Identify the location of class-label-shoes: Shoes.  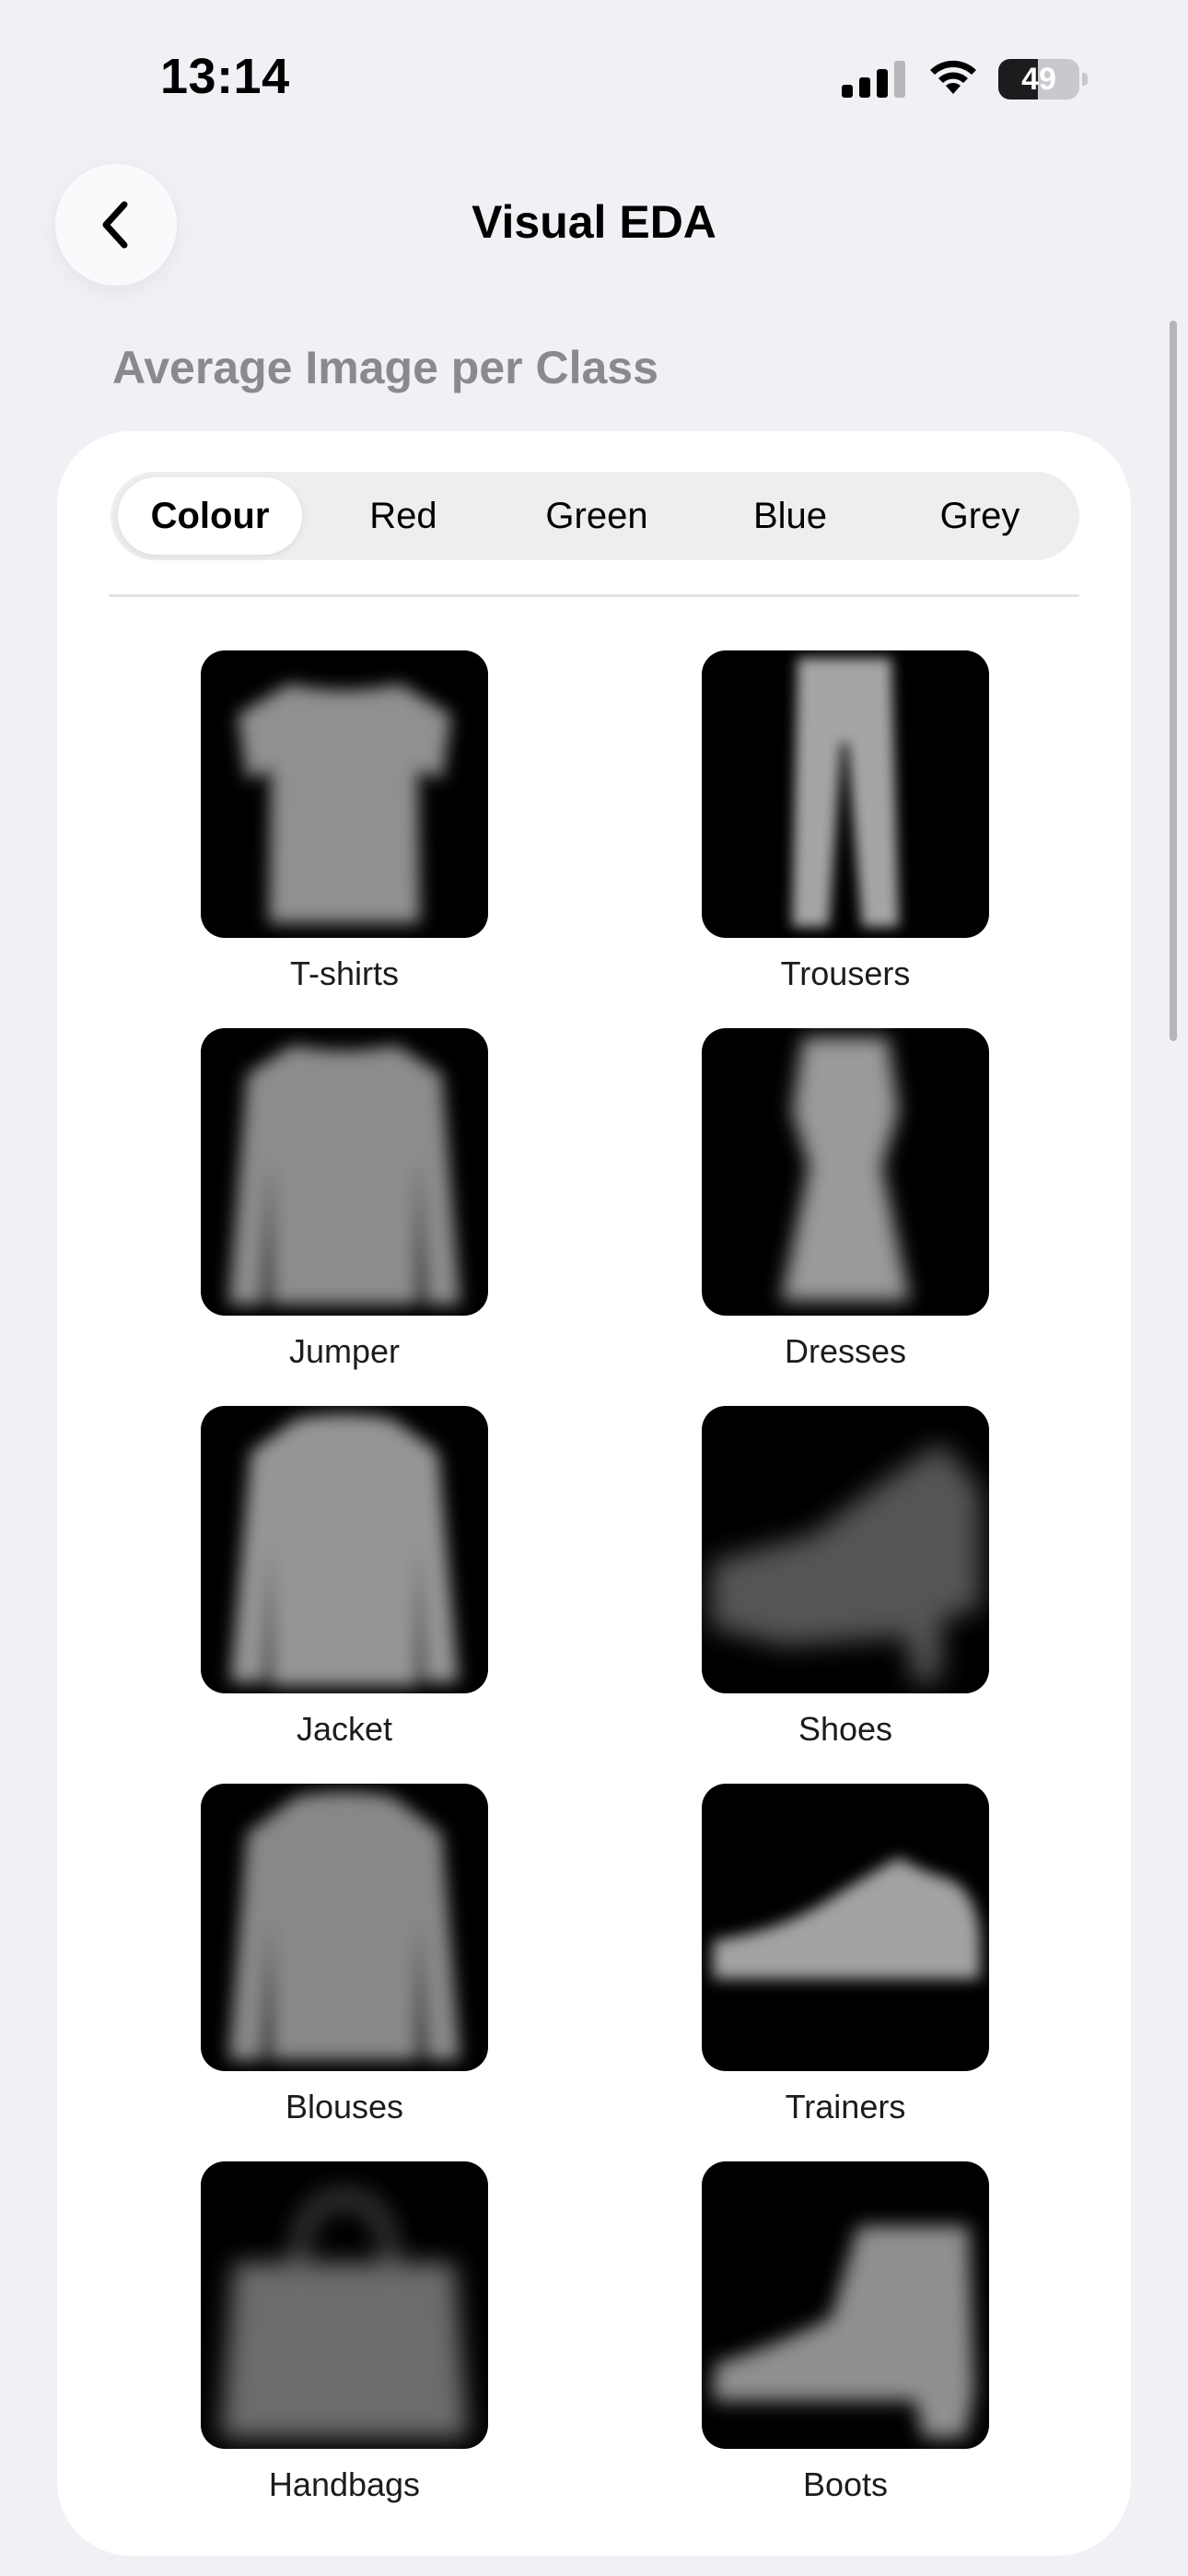
(845, 1729).